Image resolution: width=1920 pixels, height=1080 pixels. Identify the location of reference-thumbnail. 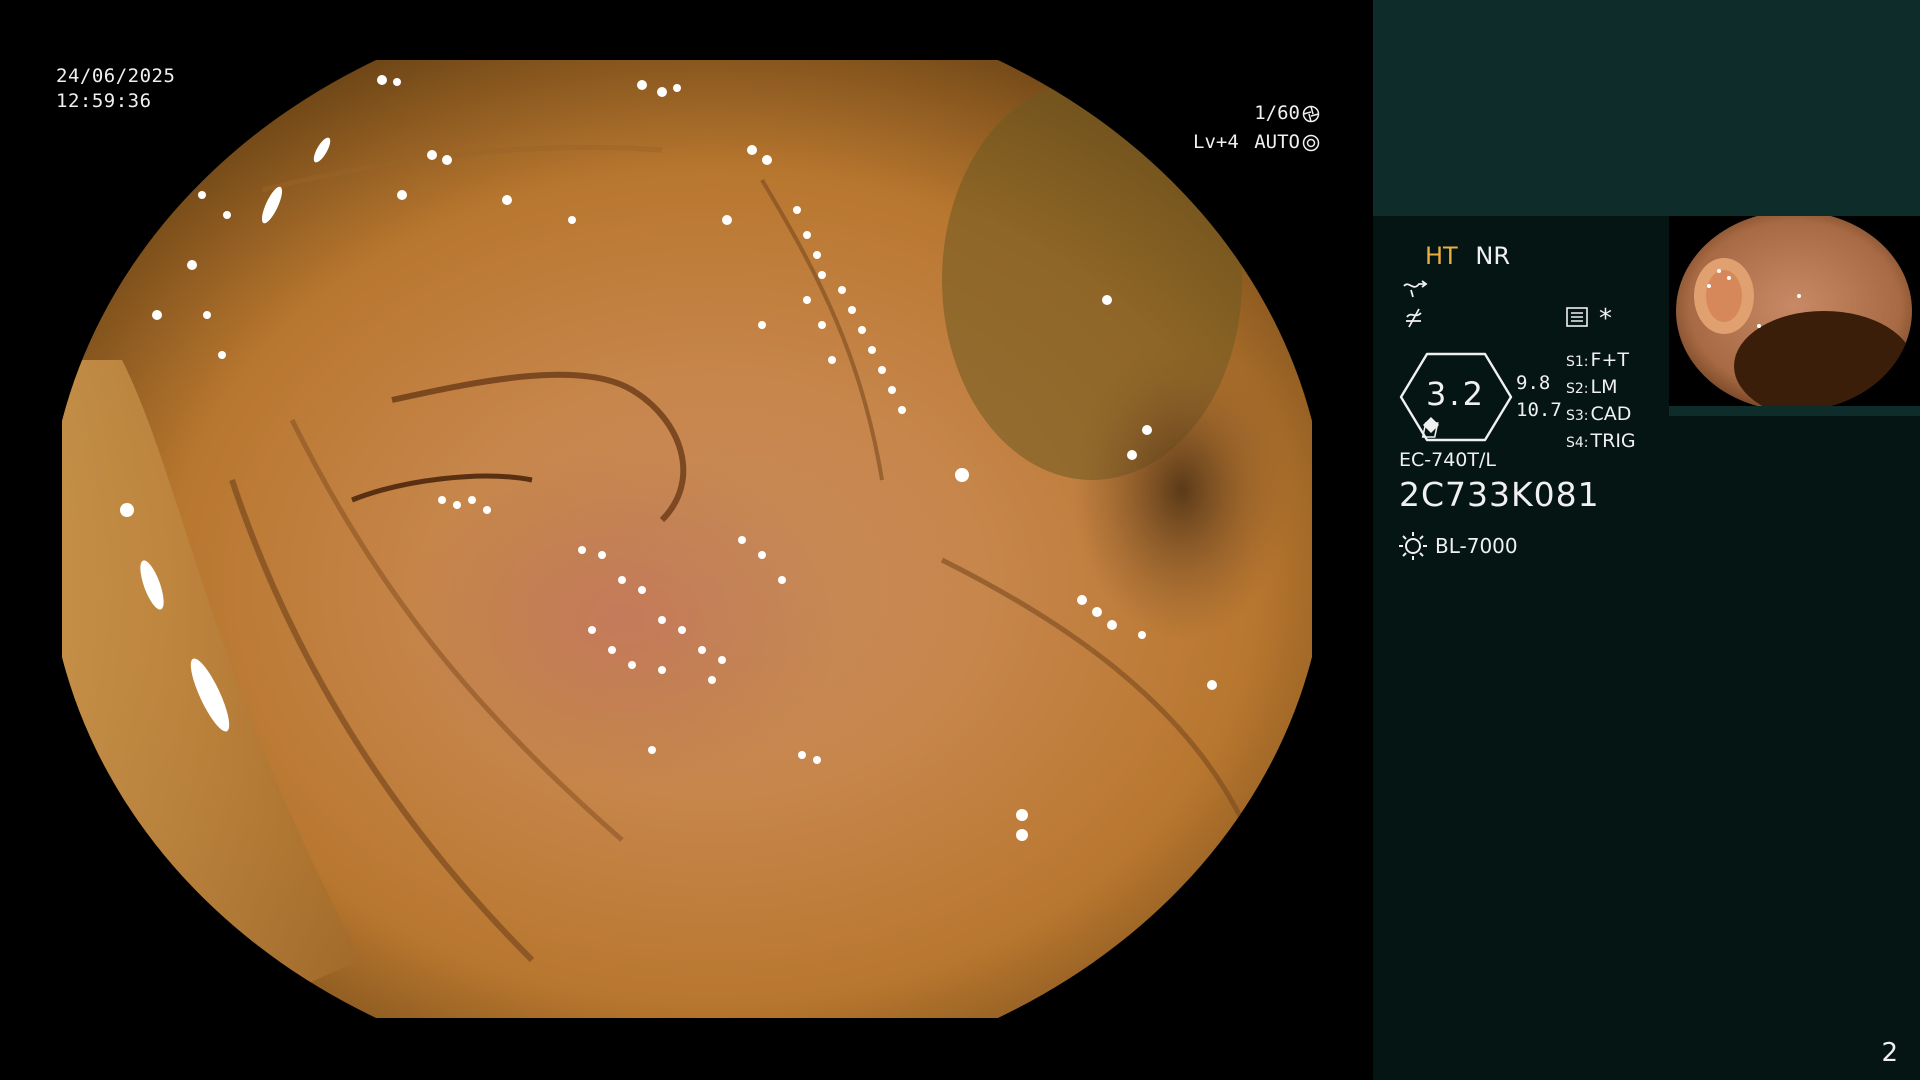
(1794, 316).